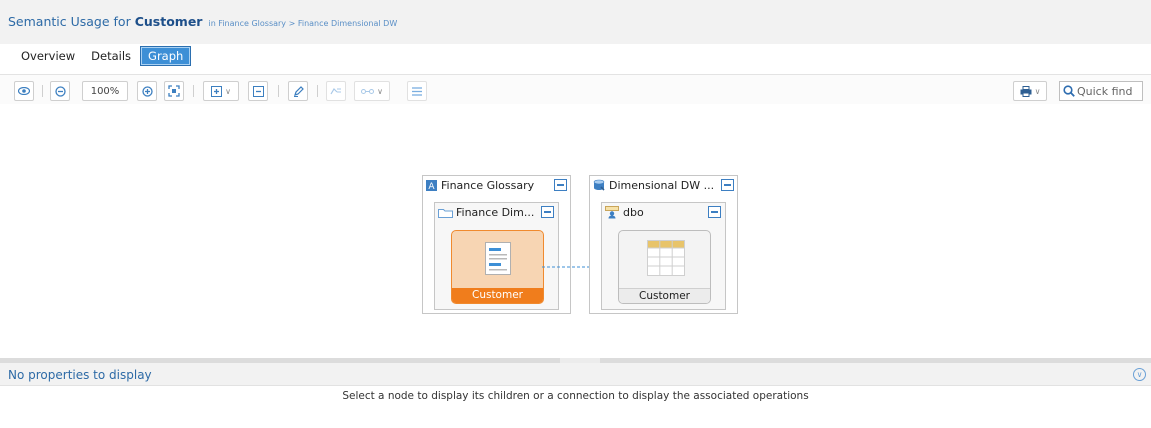 The width and height of the screenshot is (1151, 428). I want to click on zoom-level: 100%, so click(105, 91).